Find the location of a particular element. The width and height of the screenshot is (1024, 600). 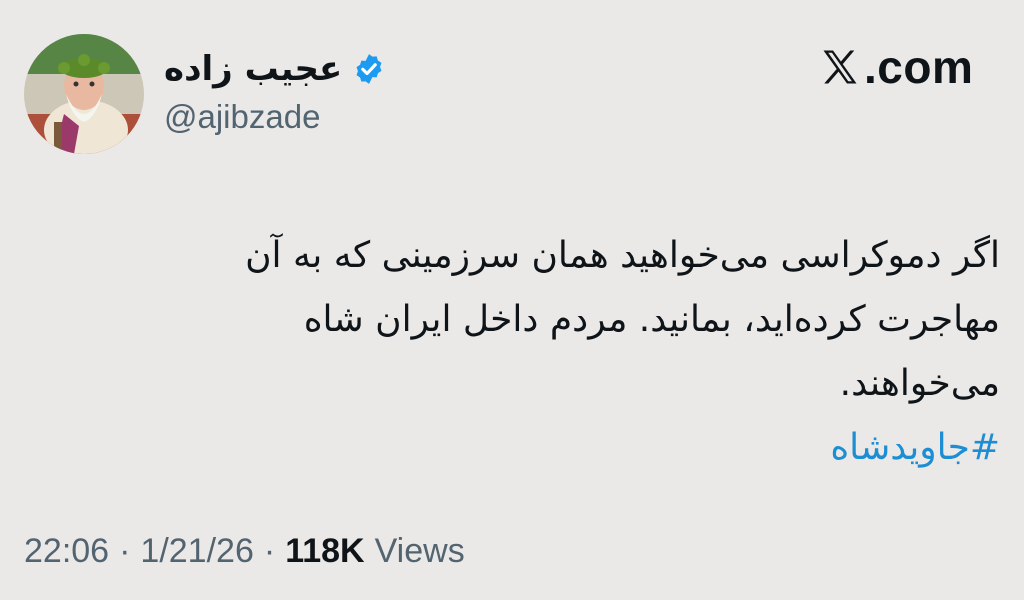

tweet-meta: 22:06 · 1/21/26 · 118K Views is located at coordinates (244, 551).